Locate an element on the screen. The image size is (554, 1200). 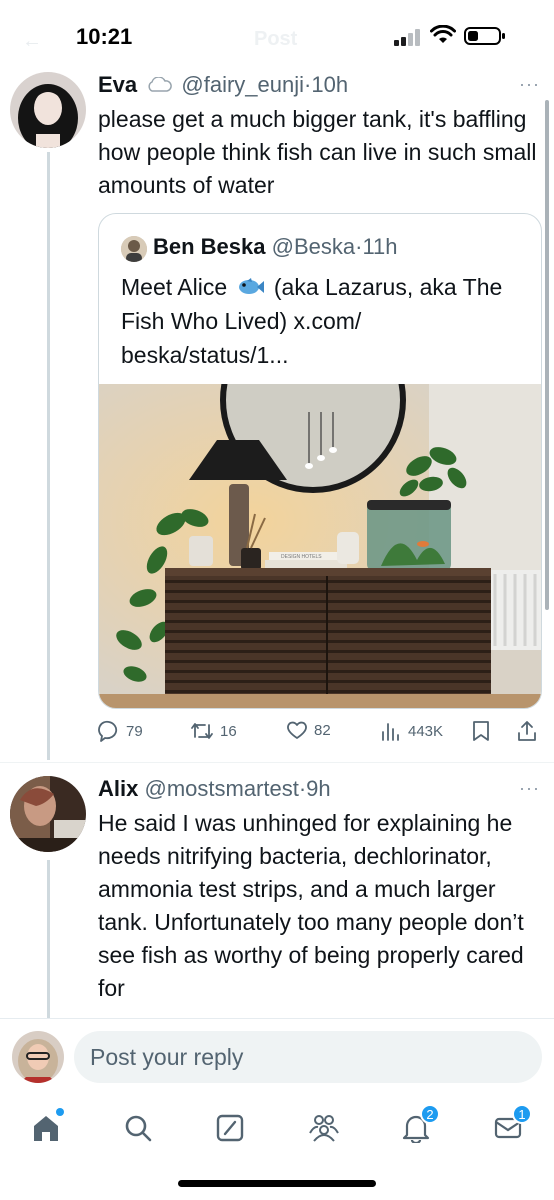
display-name: Eva is located at coordinates (117, 84).